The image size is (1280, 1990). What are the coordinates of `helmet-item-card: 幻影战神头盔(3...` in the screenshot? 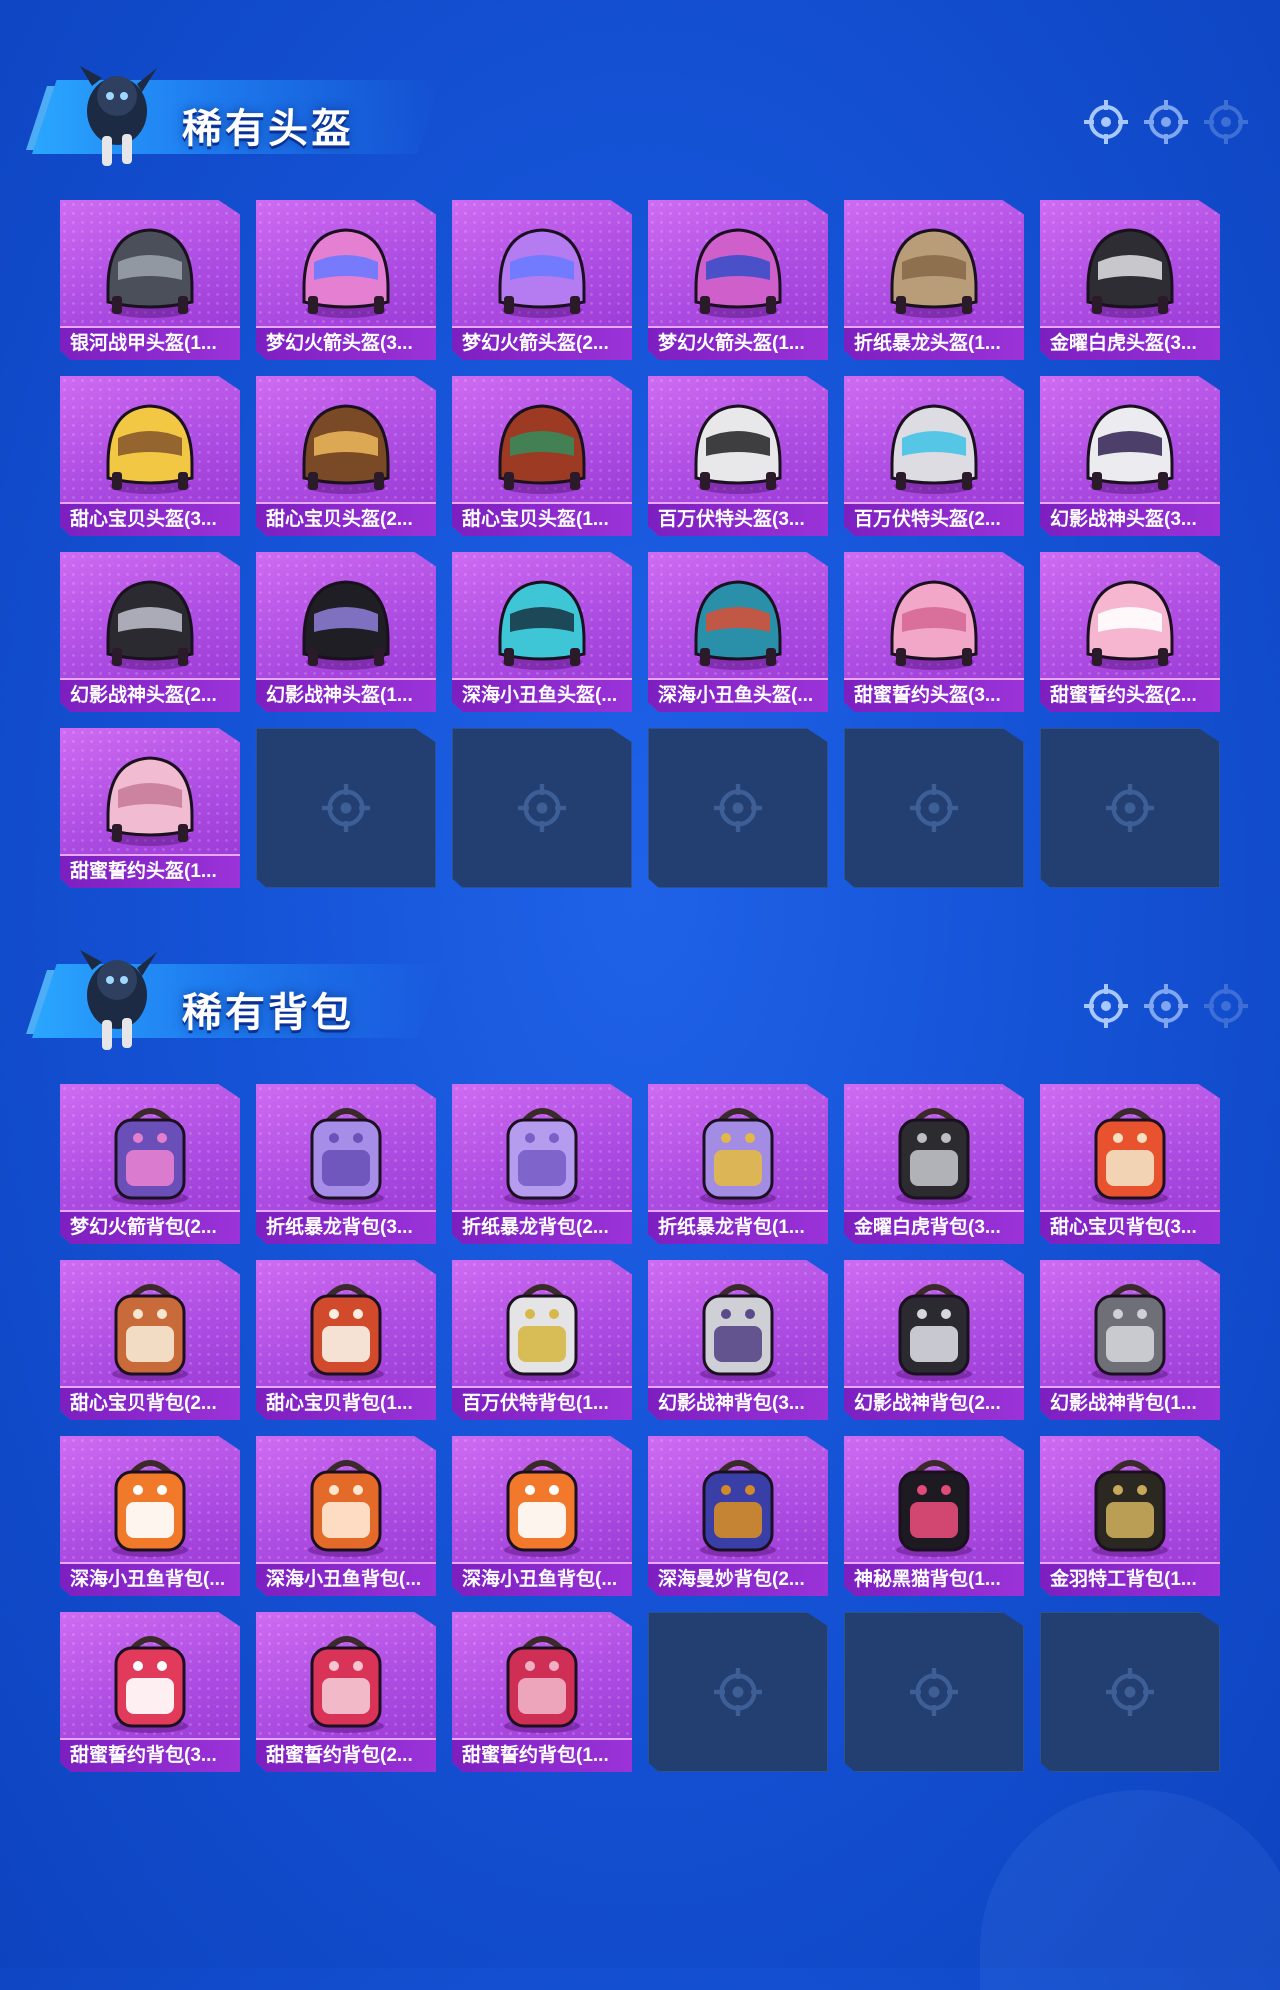 It's located at (1130, 456).